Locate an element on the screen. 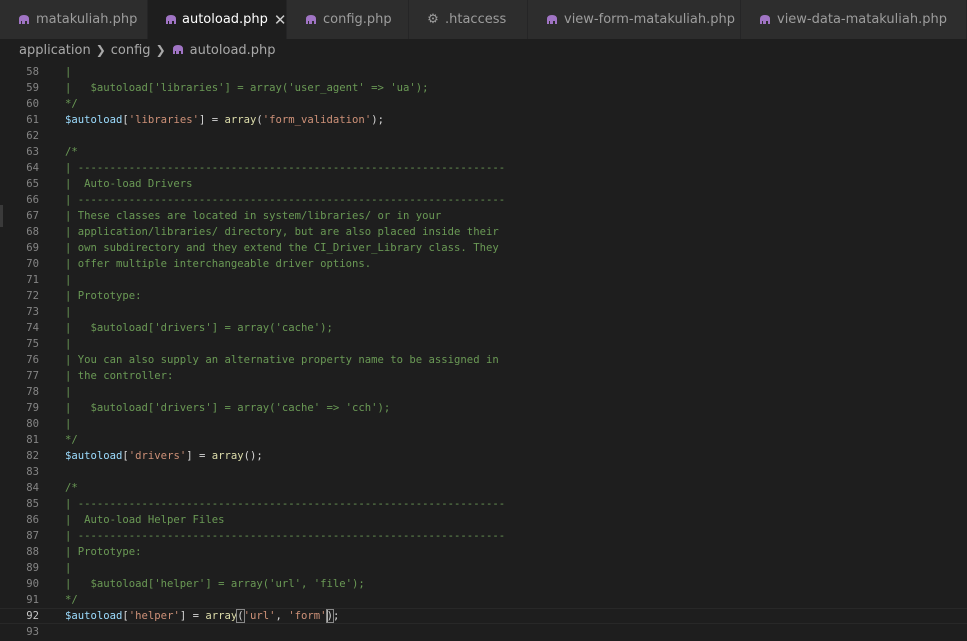 The width and height of the screenshot is (967, 641). code-line: 60 */ is located at coordinates (483, 104).